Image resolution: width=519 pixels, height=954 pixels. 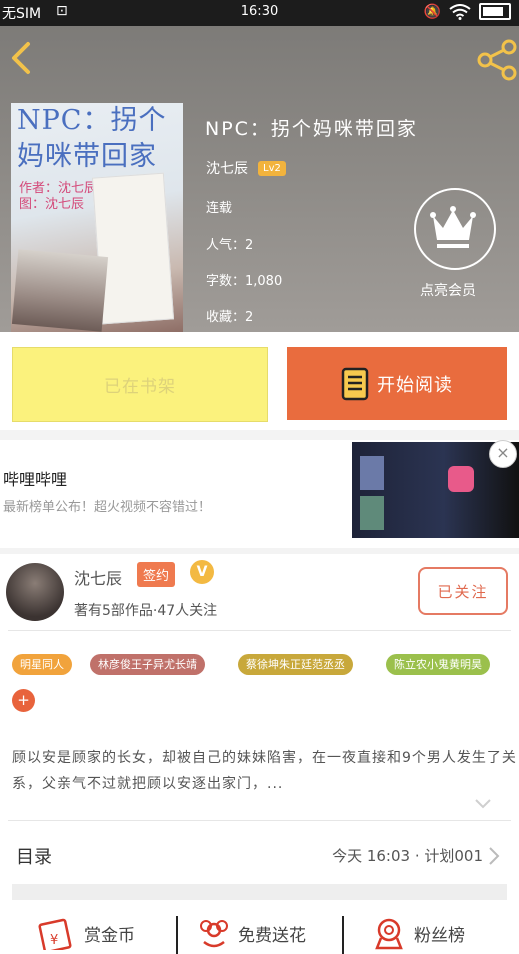 I want to click on book-author-row: 沈七辰 Lv2, so click(x=246, y=168).